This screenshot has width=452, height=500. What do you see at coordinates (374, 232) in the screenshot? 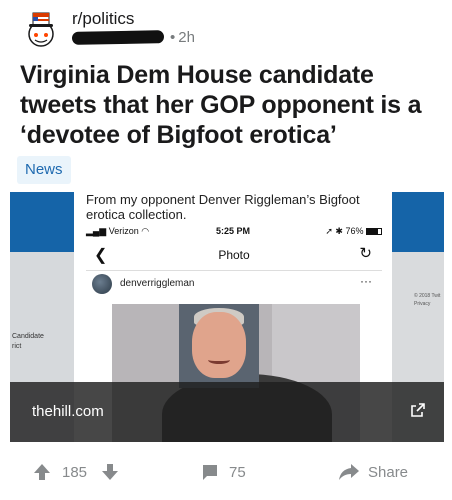
I see `battery-icon` at bounding box center [374, 232].